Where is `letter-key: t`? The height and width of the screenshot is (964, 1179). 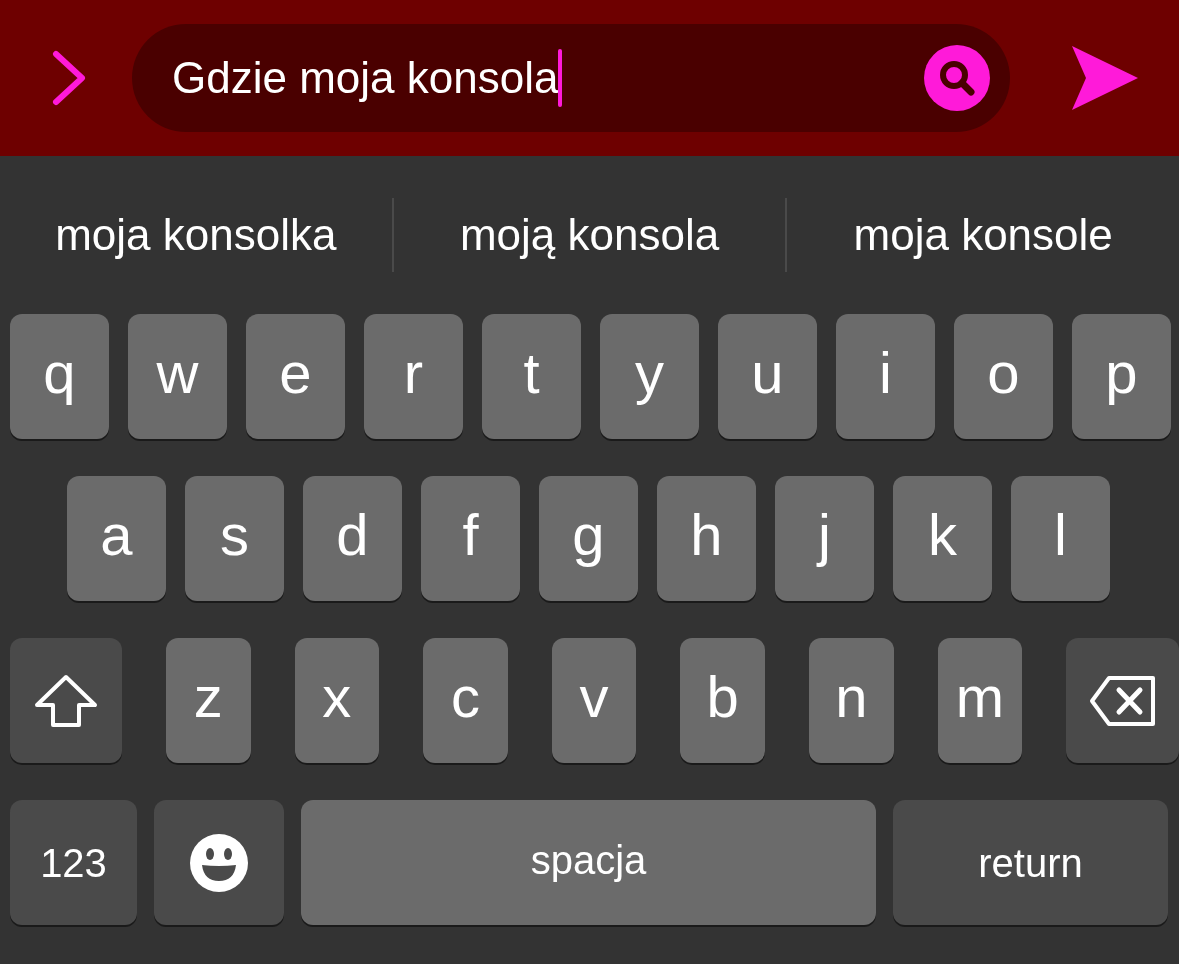 letter-key: t is located at coordinates (531, 376).